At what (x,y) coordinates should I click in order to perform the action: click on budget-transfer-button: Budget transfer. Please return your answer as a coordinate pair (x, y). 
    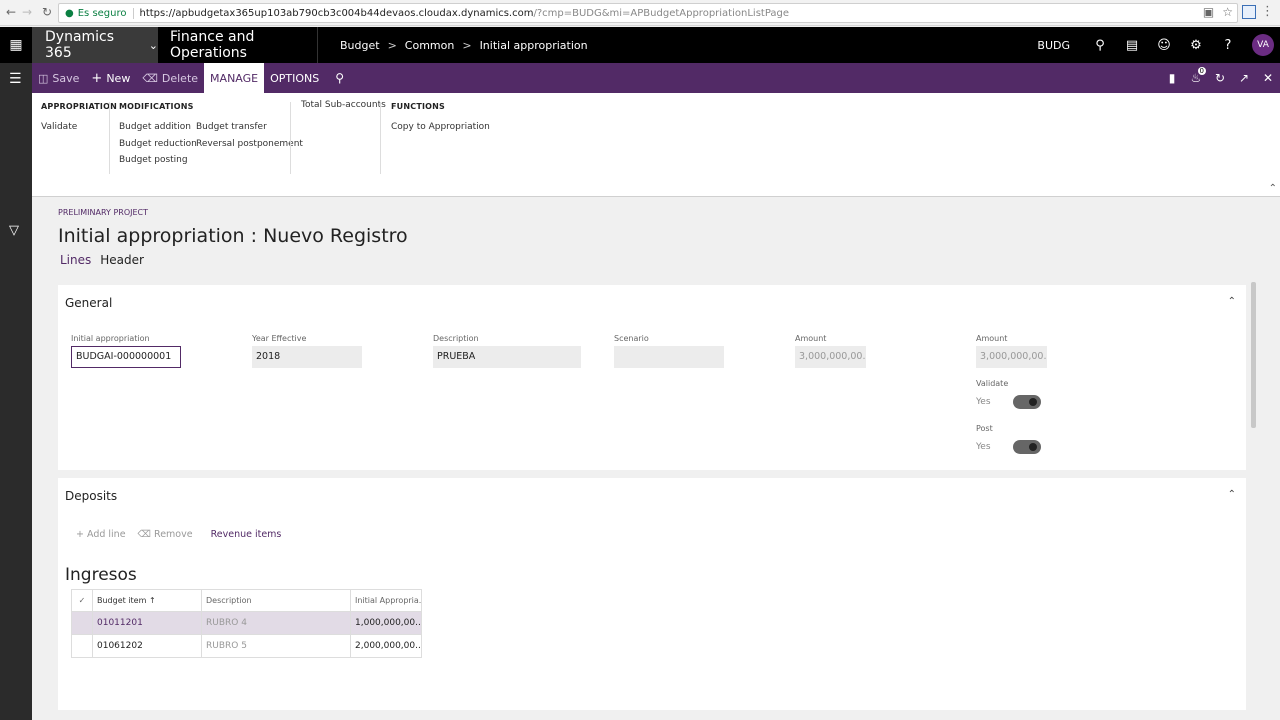
    Looking at the image, I should click on (249, 130).